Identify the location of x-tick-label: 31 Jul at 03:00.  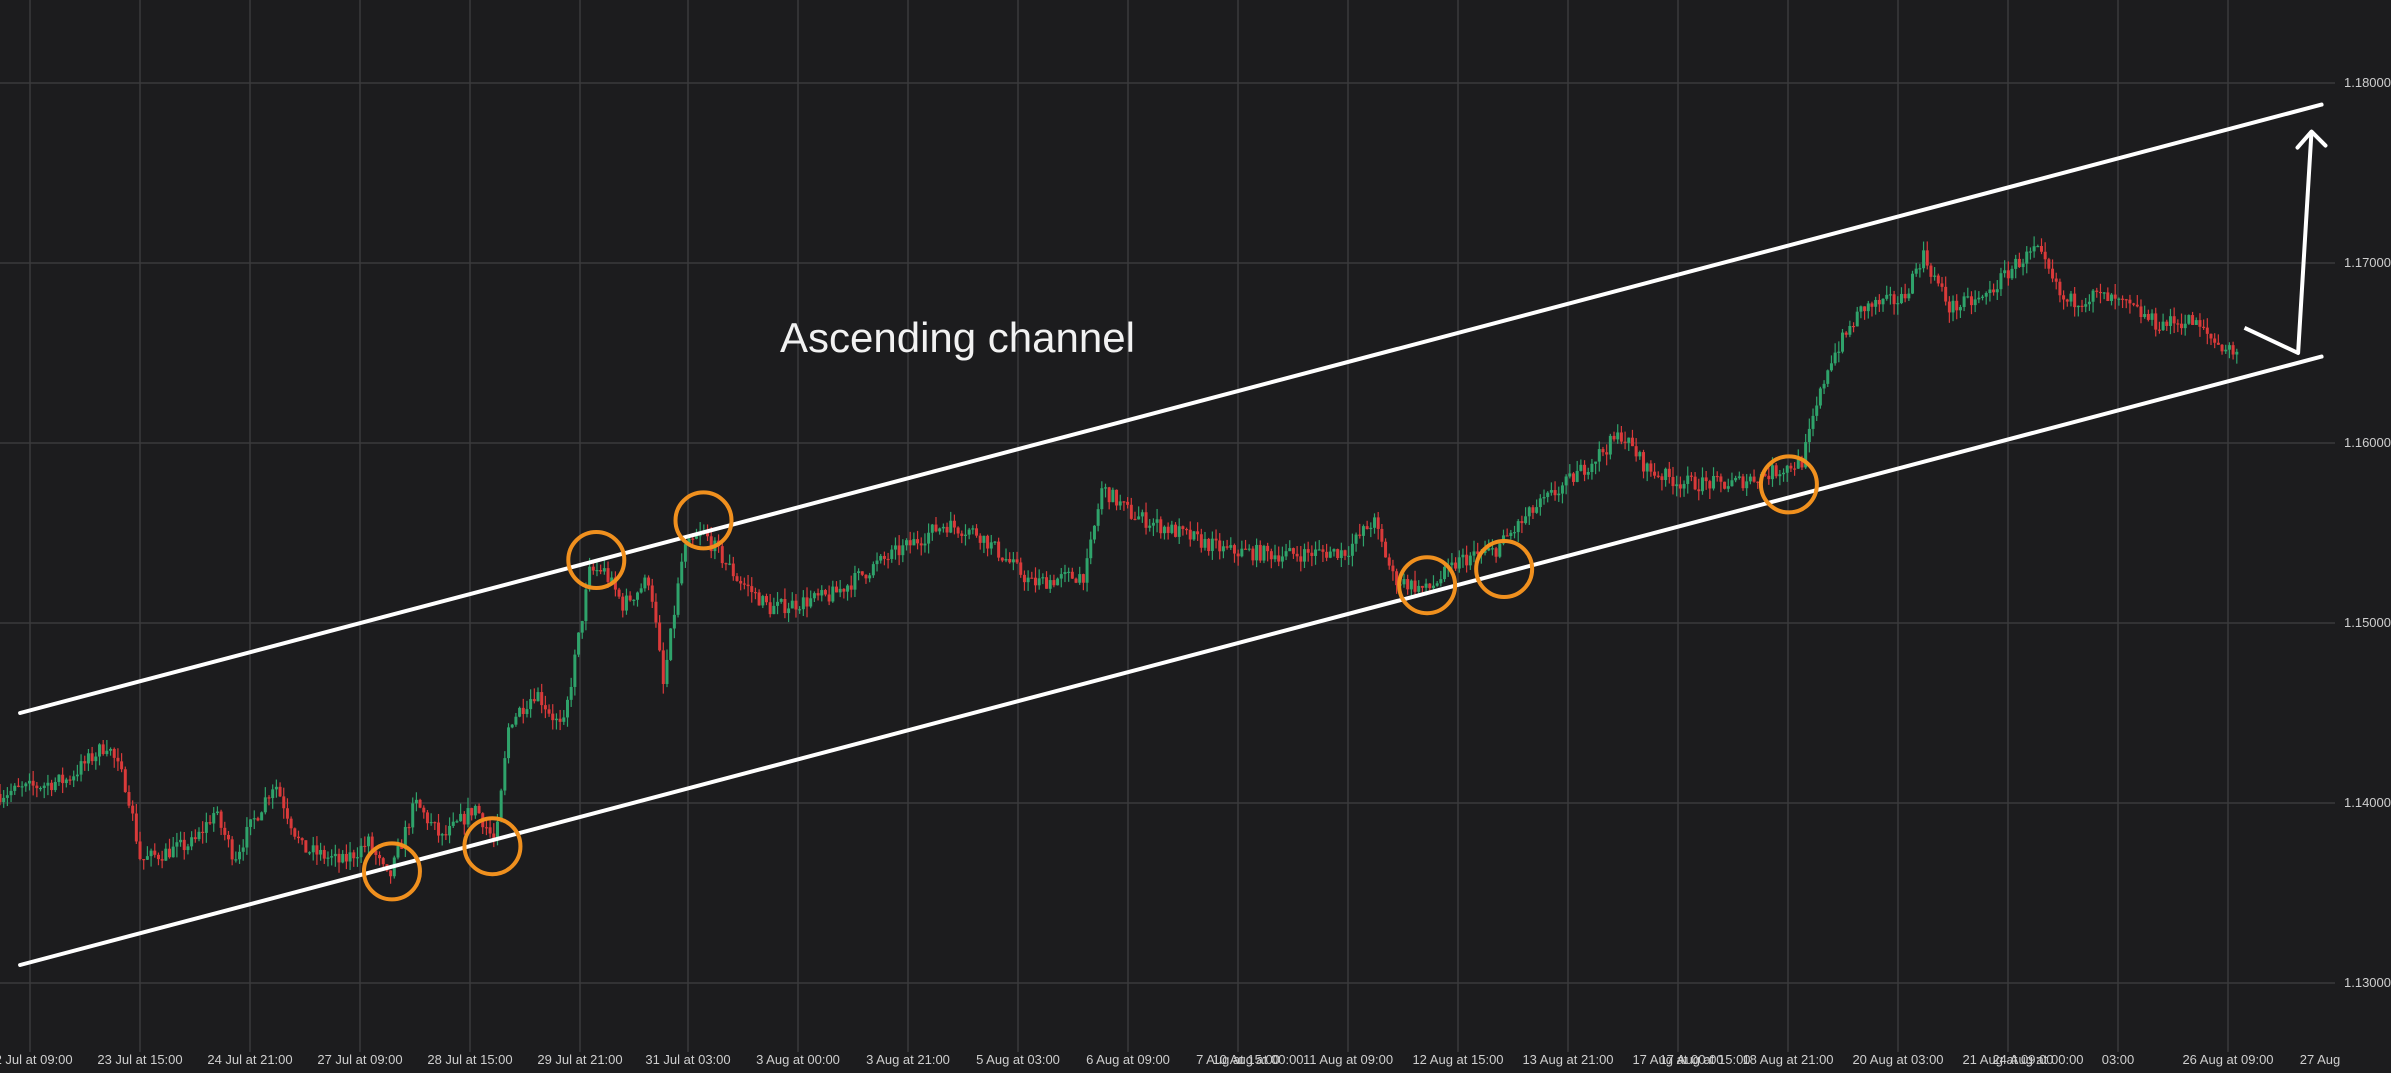
(687, 1059).